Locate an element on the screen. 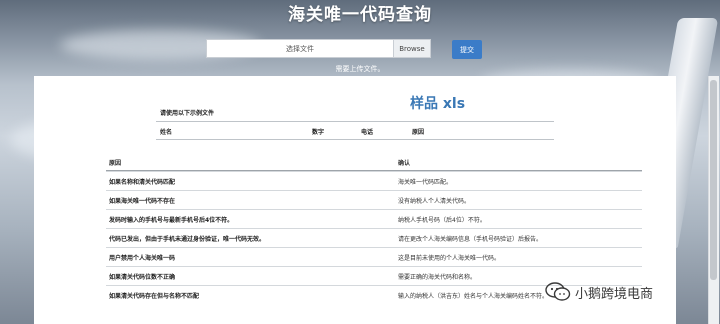  row-cause: 如果海关唯一代码不存在 is located at coordinates (142, 201).